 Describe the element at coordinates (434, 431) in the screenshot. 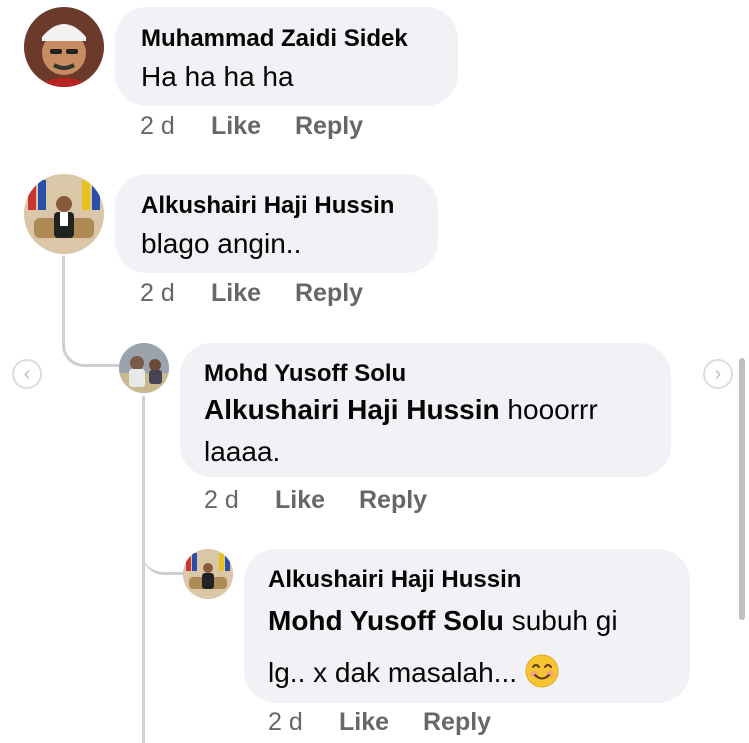

I see `comment-text: Alkushairi Haji Hussin hooorrr laaaa.` at that location.